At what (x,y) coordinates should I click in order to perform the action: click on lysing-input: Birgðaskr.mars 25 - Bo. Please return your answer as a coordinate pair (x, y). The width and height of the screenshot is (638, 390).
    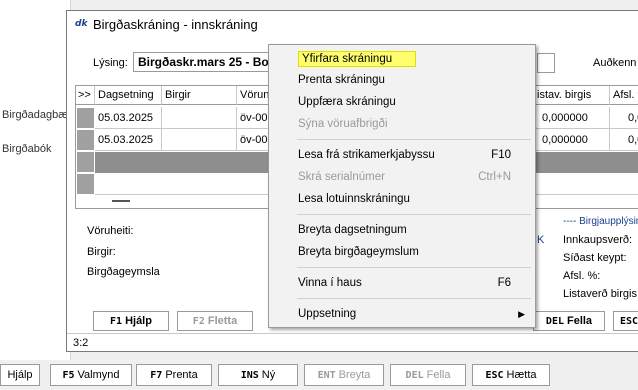
    Looking at the image, I should click on (208, 62).